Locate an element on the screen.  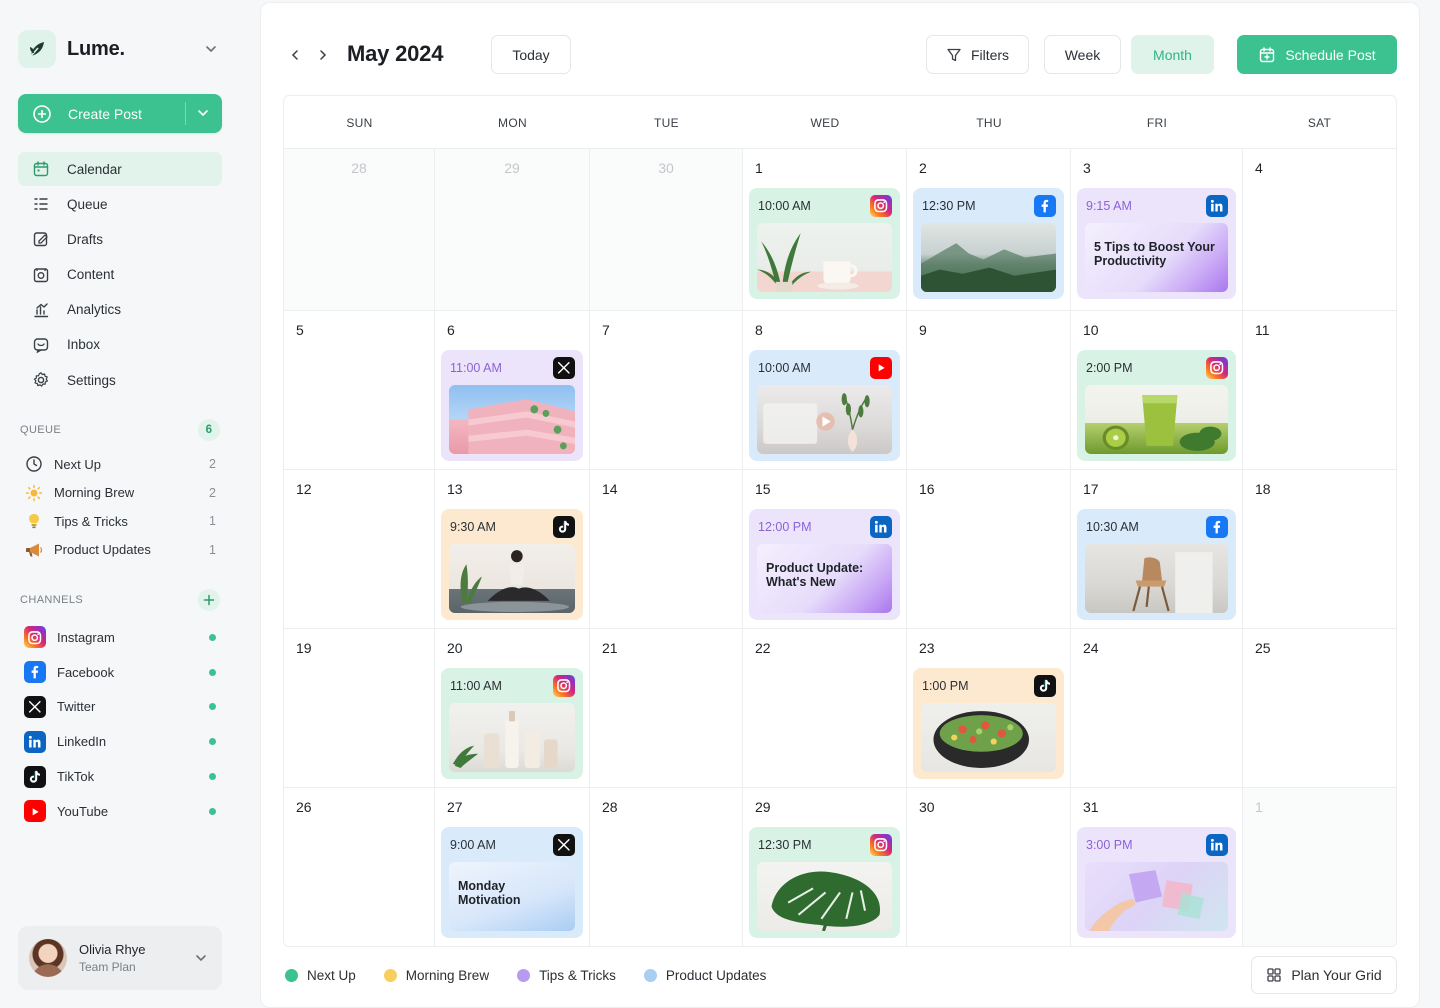
sidebar-item-calendar: Calendar is located at coordinates (120, 169).